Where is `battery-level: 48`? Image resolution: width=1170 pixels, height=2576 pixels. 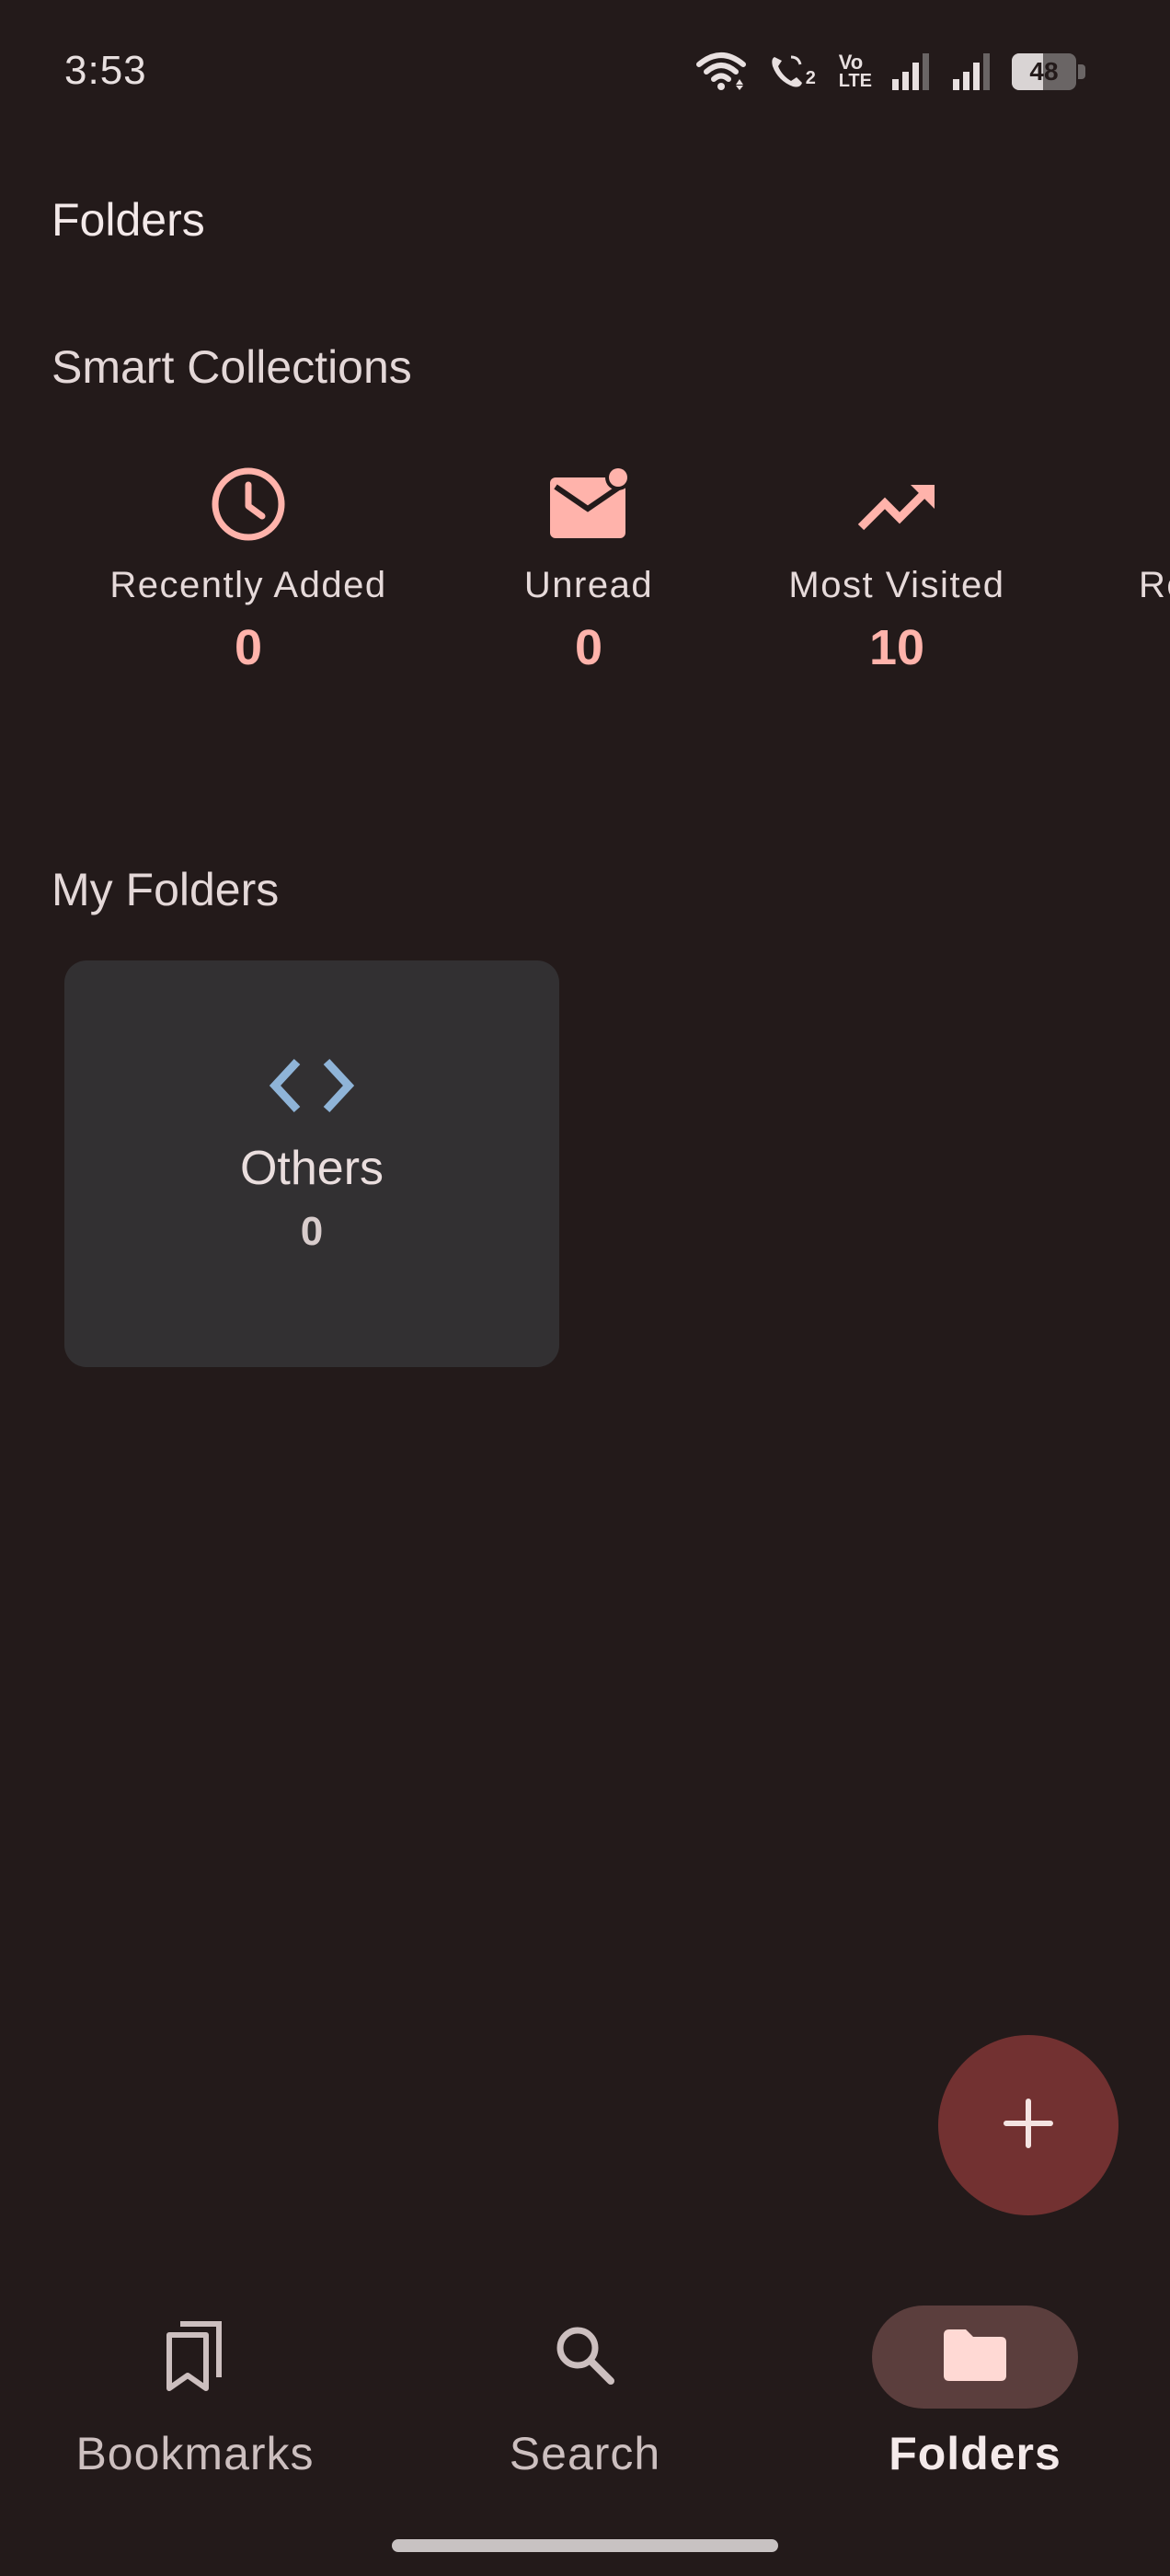 battery-level: 48 is located at coordinates (1044, 71).